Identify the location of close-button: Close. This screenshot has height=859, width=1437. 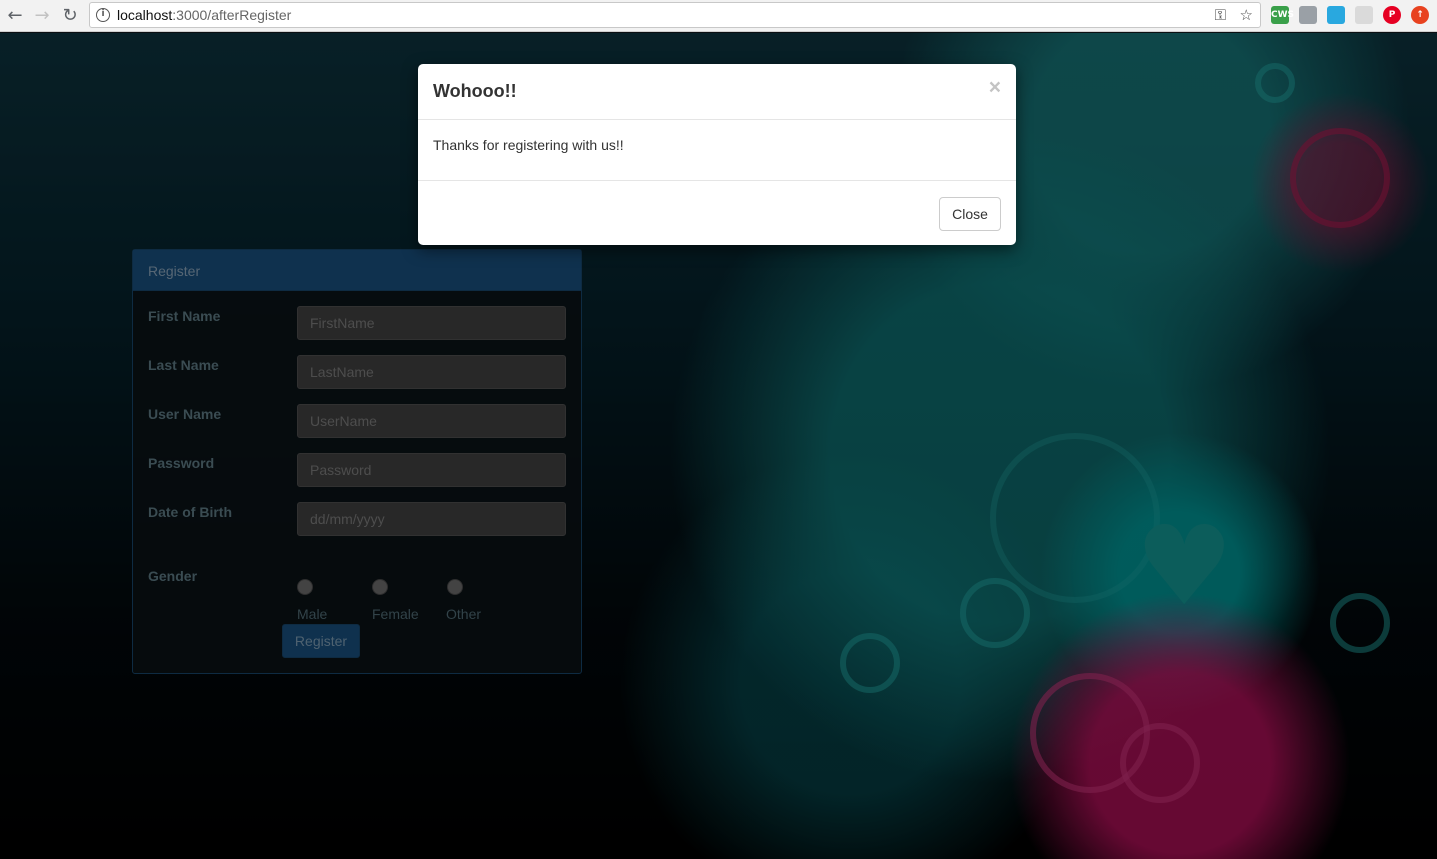
(970, 214).